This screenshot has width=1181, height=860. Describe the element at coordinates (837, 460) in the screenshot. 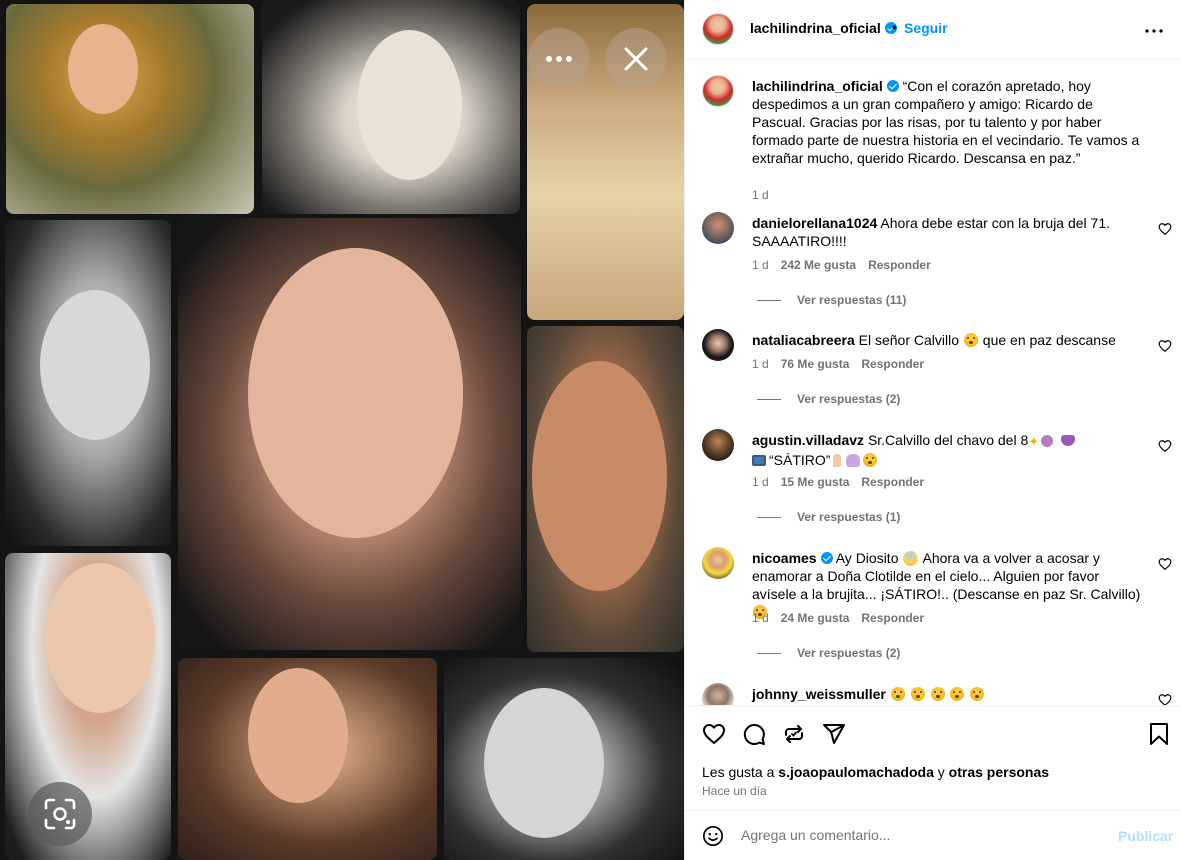

I see `hand-emoji` at that location.